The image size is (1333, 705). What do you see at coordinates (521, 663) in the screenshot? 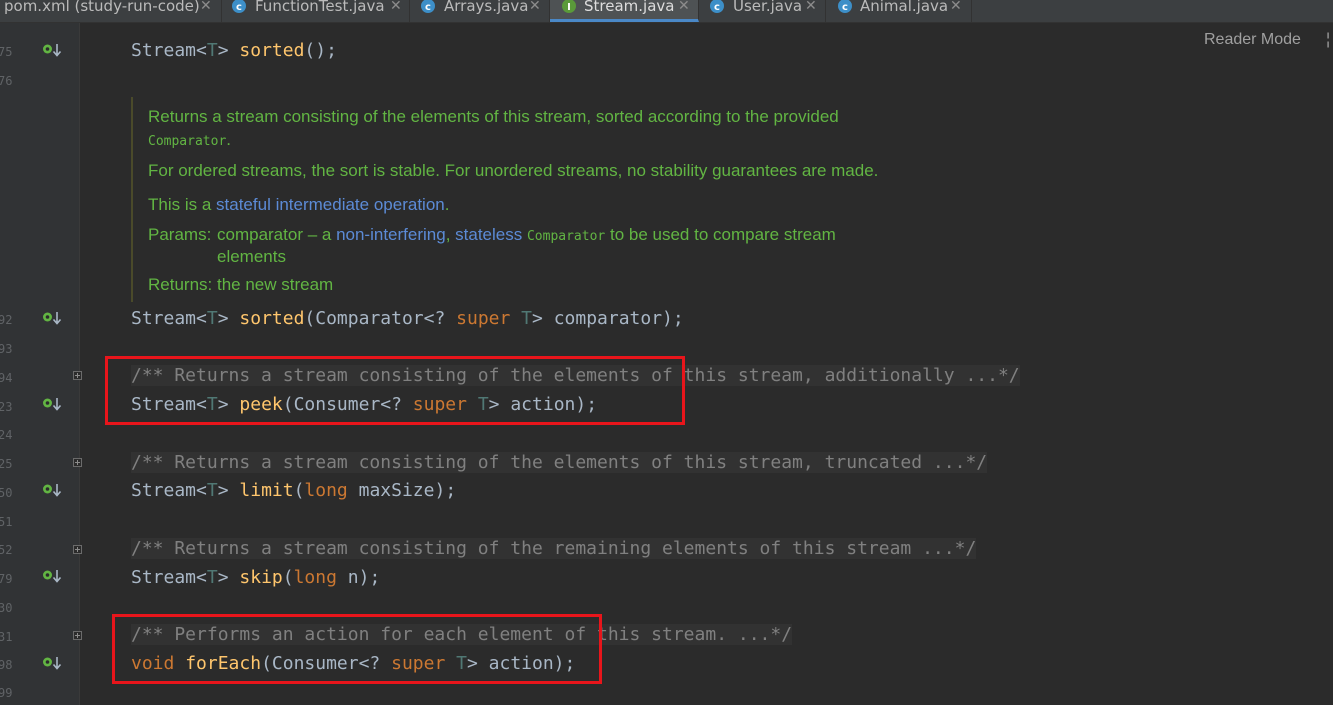
I see `code-rest: > action);` at bounding box center [521, 663].